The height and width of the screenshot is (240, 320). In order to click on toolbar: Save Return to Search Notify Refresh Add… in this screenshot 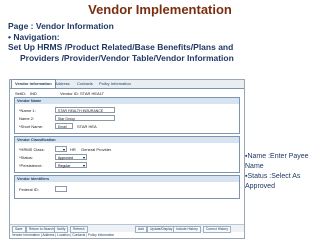, I will do `click(127, 228)`.